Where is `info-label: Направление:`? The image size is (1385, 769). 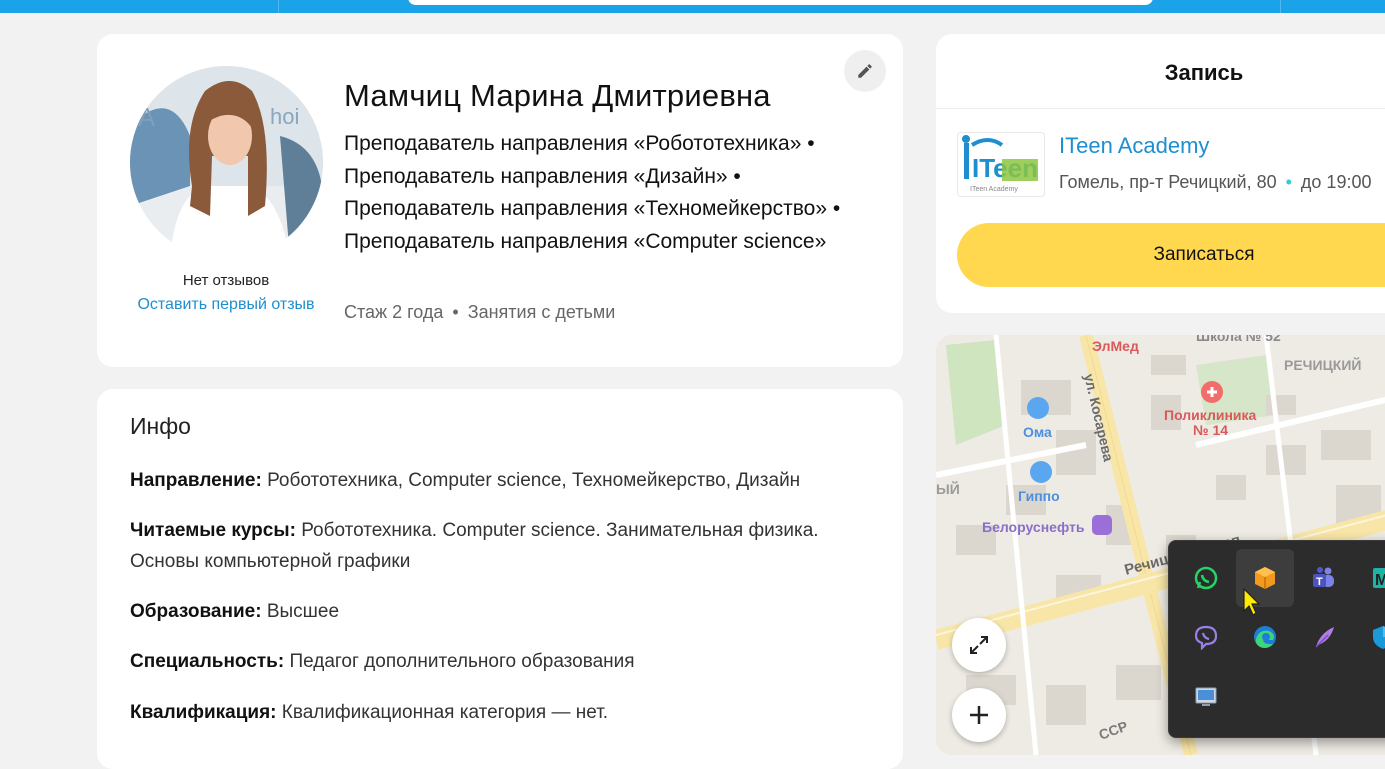
info-label: Направление: is located at coordinates (196, 480).